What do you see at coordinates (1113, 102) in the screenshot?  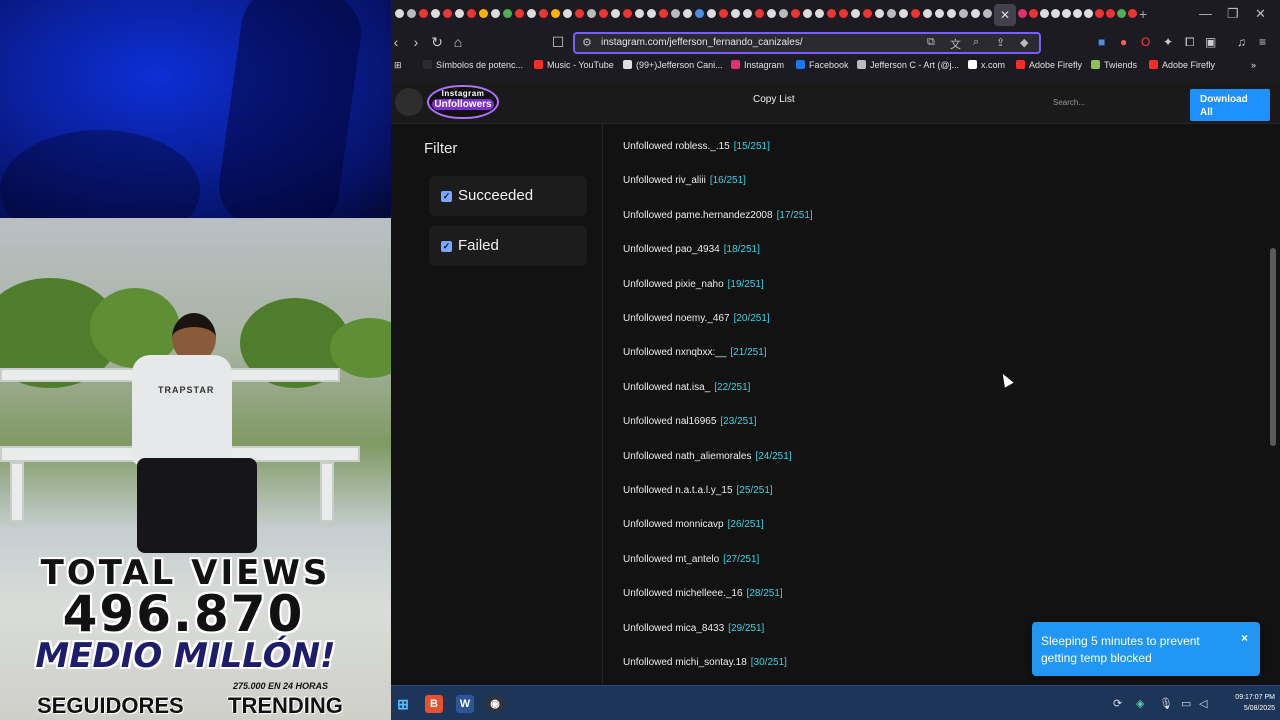 I see `search-input` at bounding box center [1113, 102].